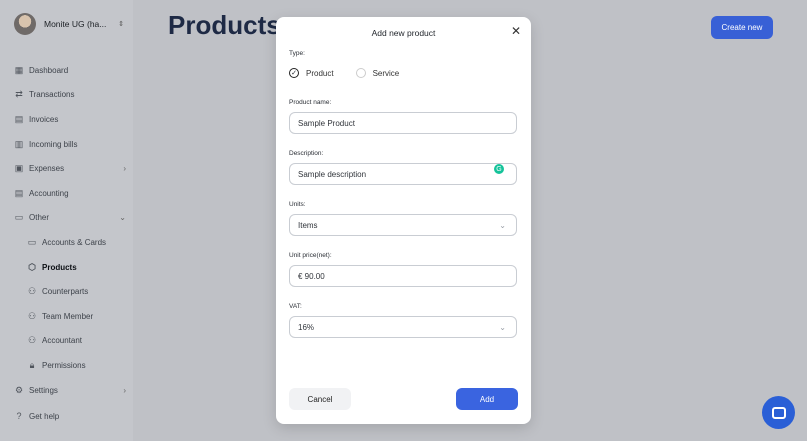  Describe the element at coordinates (32, 364) in the screenshot. I see `lock-icon: 🔒︎` at that location.